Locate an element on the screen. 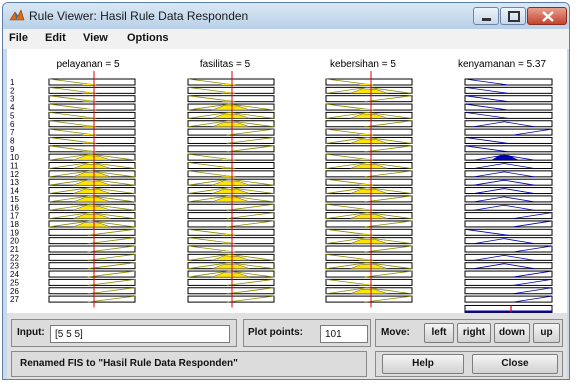 Image resolution: width=584 pixels, height=383 pixels. plot-points-field: 101 is located at coordinates (344, 334).